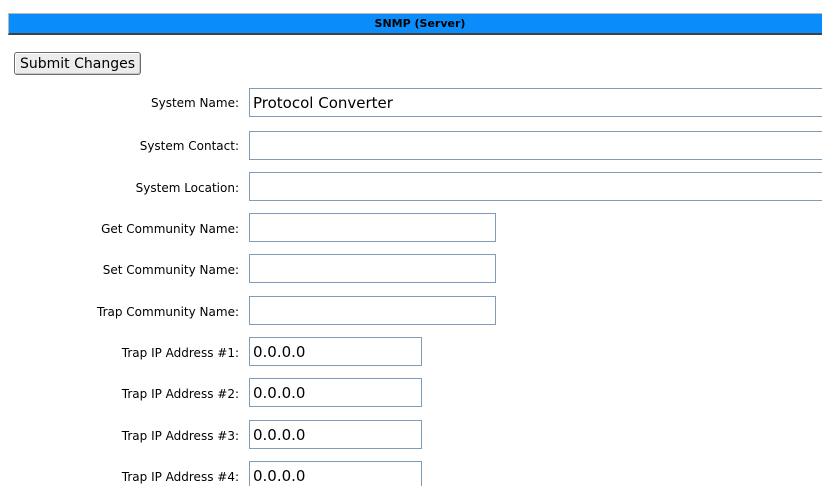 The width and height of the screenshot is (822, 486). I want to click on trap-ip-2-input, so click(335, 392).